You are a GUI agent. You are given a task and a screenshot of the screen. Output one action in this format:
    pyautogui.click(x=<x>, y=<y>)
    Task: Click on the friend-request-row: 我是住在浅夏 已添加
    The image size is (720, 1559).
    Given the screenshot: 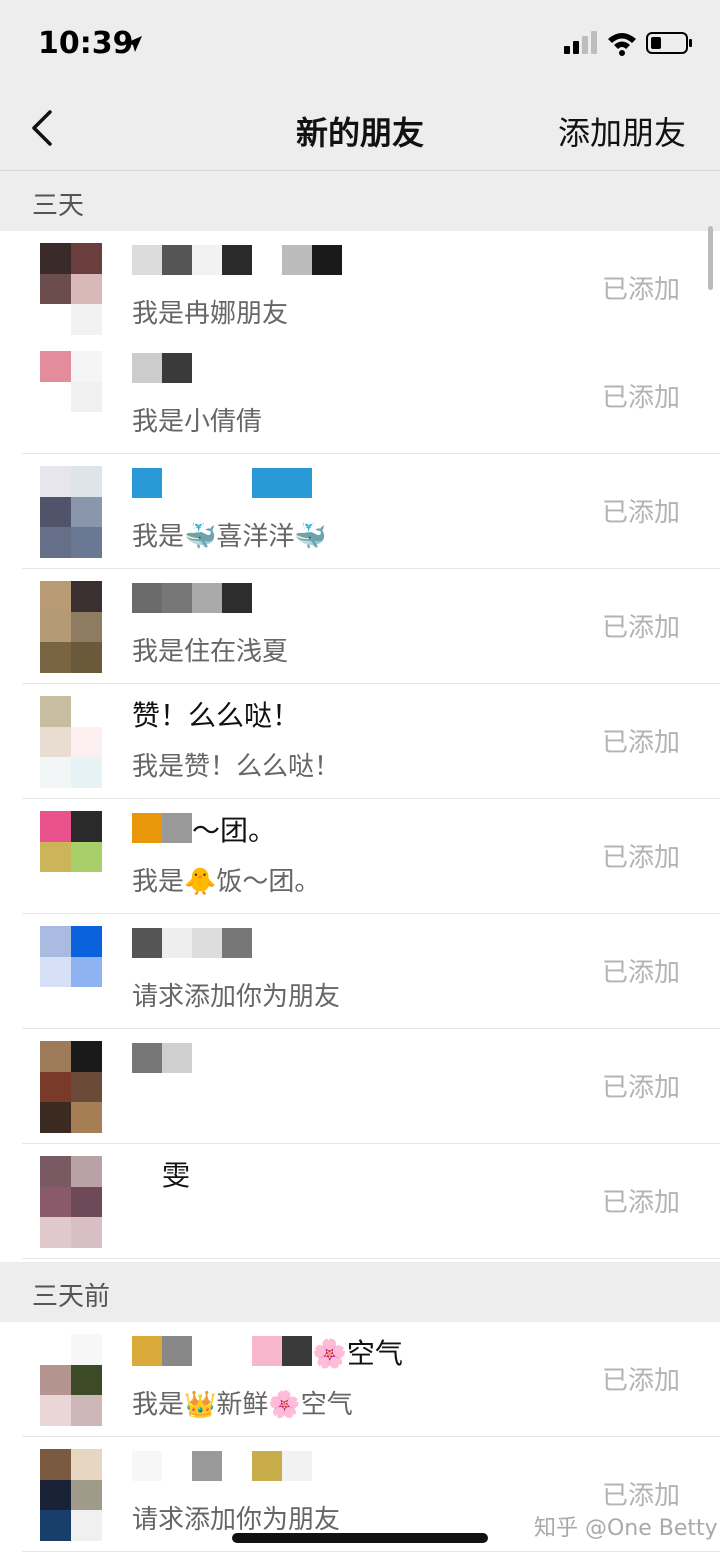 What is the action you would take?
    pyautogui.click(x=360, y=626)
    